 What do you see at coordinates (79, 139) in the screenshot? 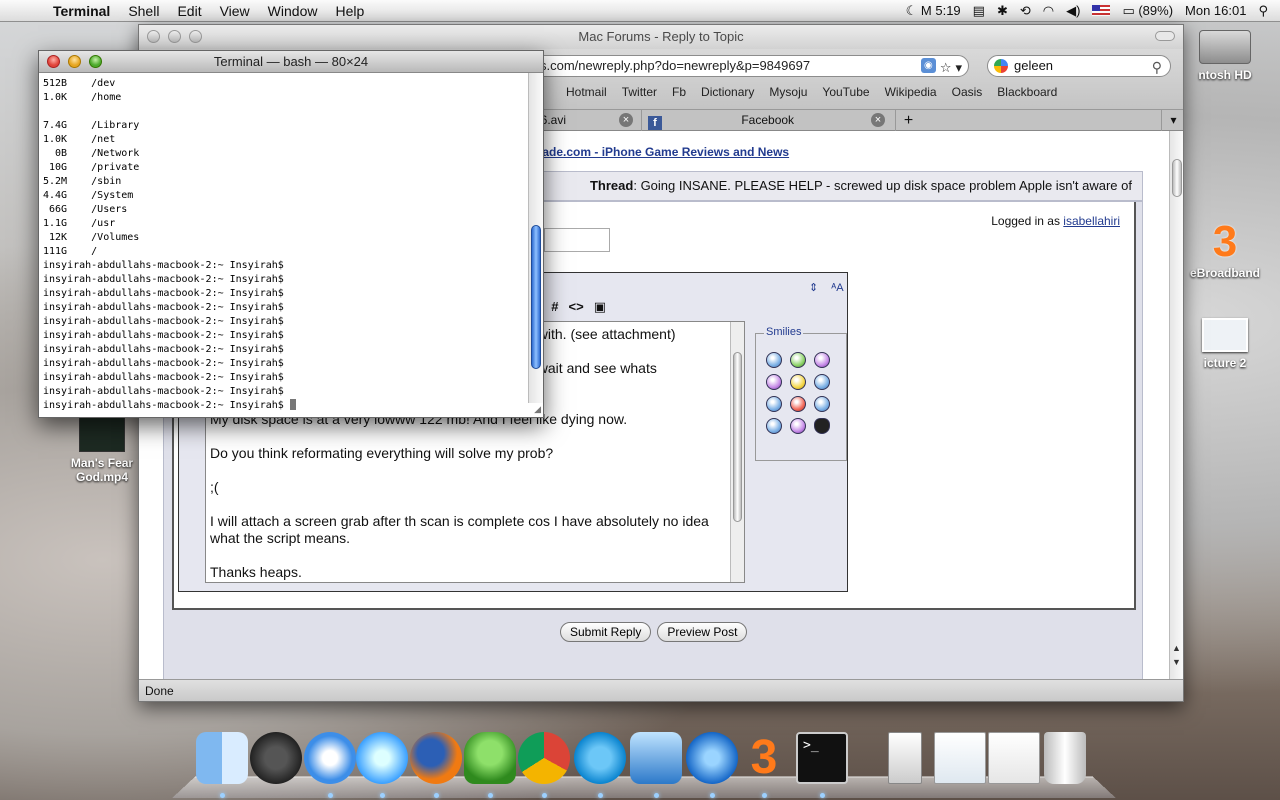
I see `terminal-line: 1.0K /net` at bounding box center [79, 139].